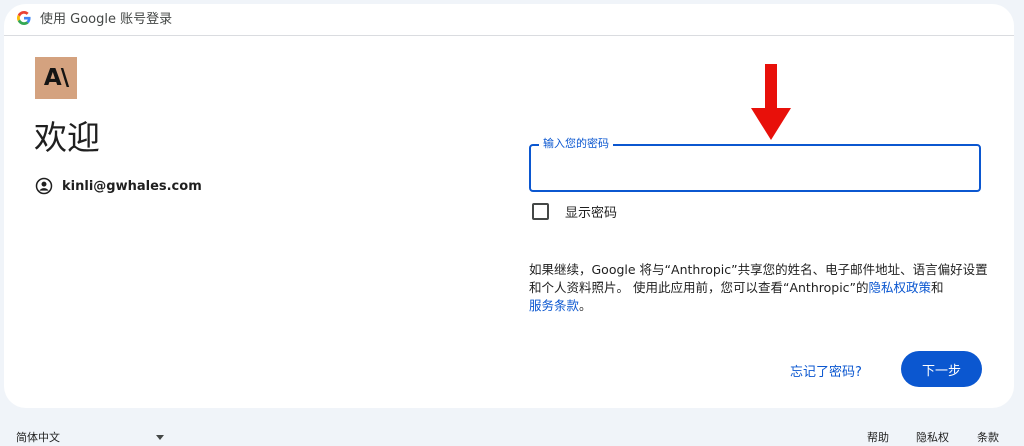 The image size is (1024, 446). I want to click on next-button: 下一步, so click(941, 369).